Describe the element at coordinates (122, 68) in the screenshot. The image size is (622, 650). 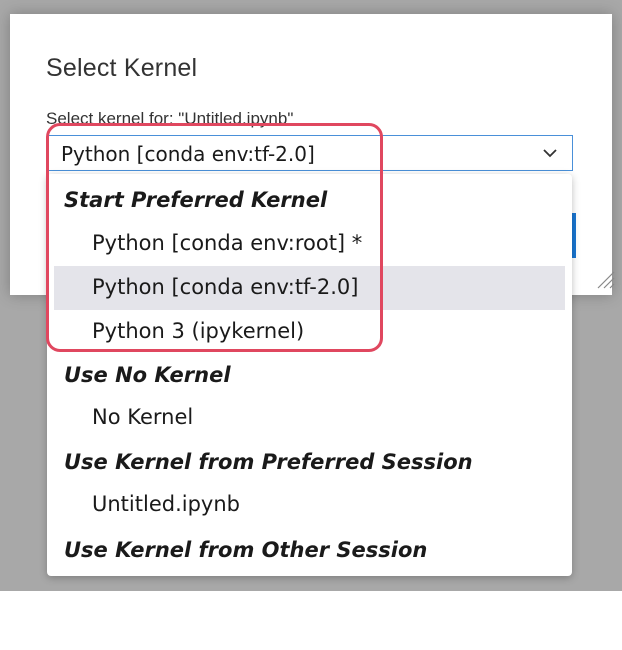
I see `dialog-title: Select Kernel` at that location.